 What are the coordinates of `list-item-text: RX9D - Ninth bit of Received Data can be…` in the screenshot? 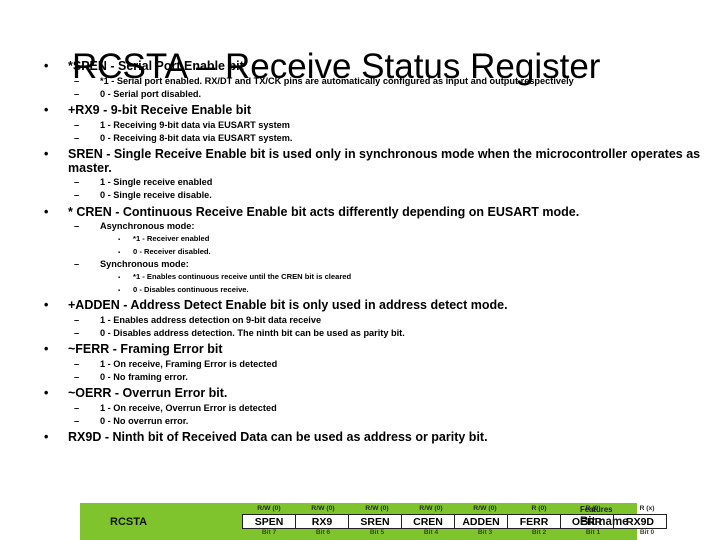 It's located at (278, 437).